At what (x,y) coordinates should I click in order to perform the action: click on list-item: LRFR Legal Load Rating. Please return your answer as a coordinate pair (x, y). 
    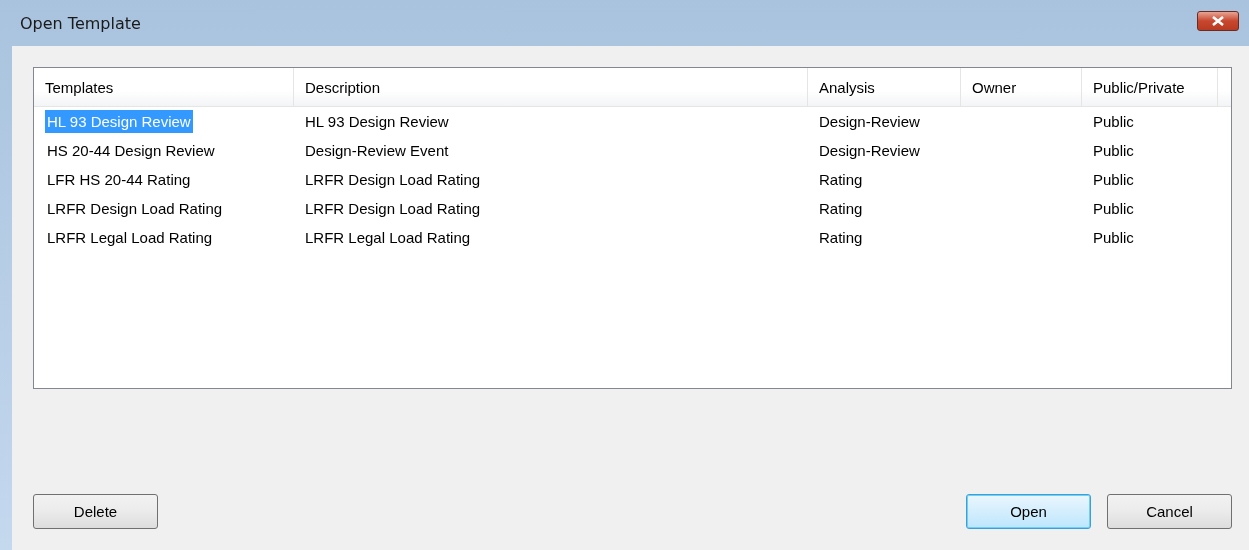
    Looking at the image, I should click on (130, 237).